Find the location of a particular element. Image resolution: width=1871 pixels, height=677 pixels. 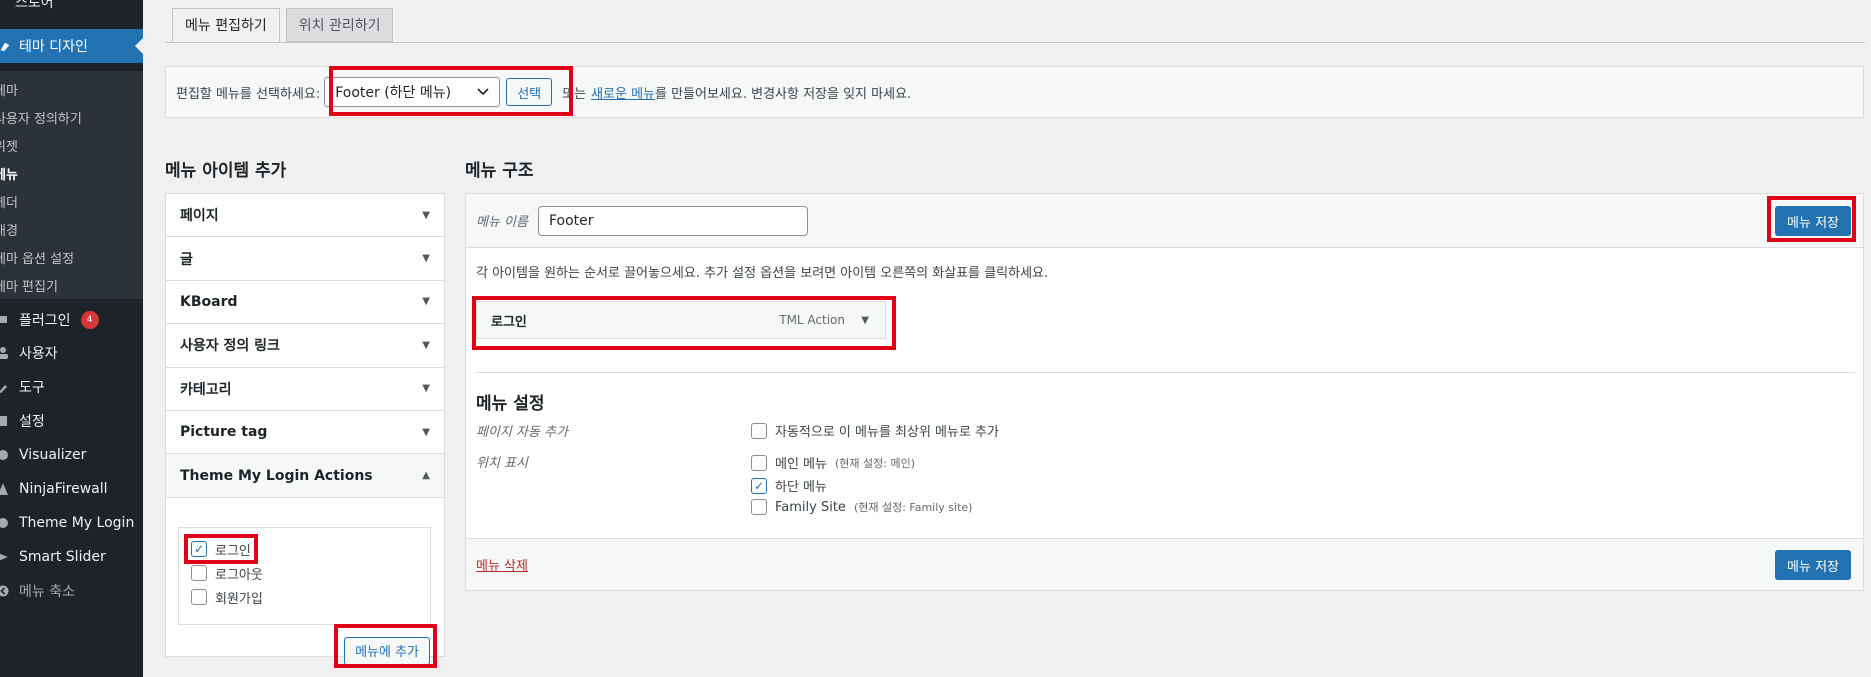

menu-structure-title: 메뉴 구조 is located at coordinates (499, 171).